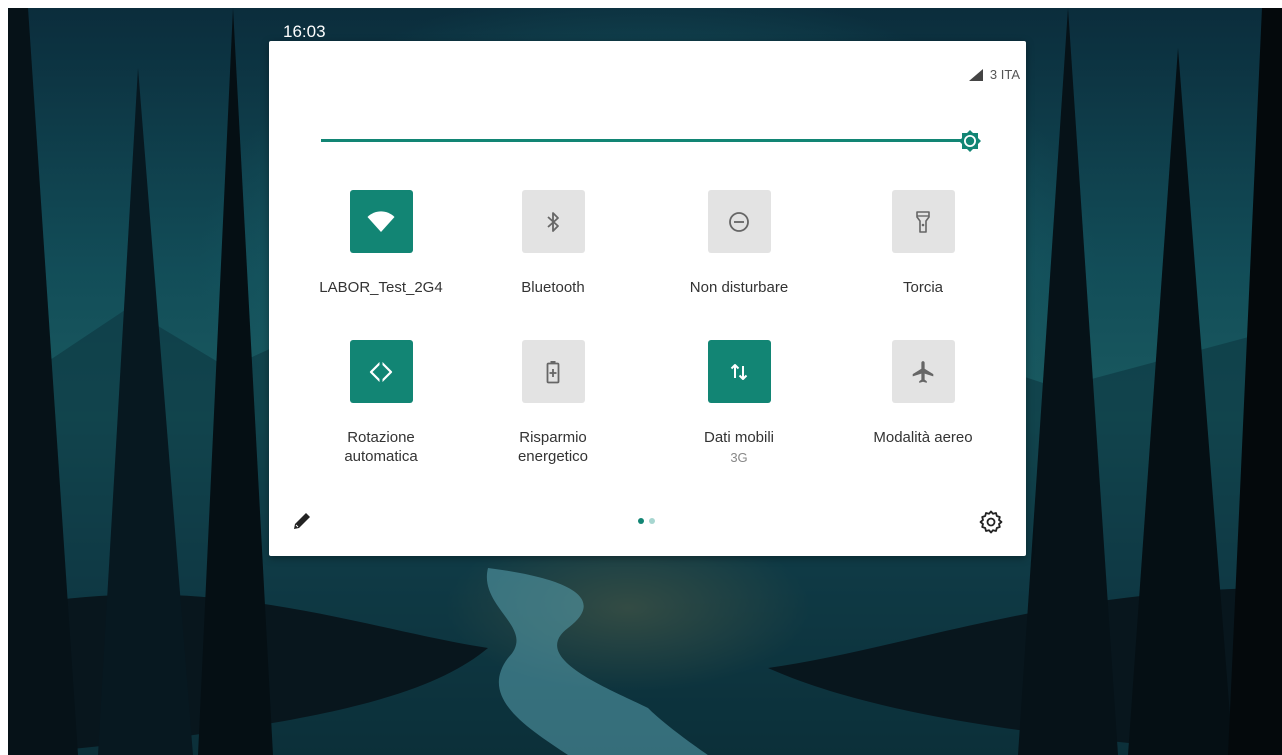 This screenshot has width=1282, height=755. I want to click on tile-airplane-mode-button, so click(923, 371).